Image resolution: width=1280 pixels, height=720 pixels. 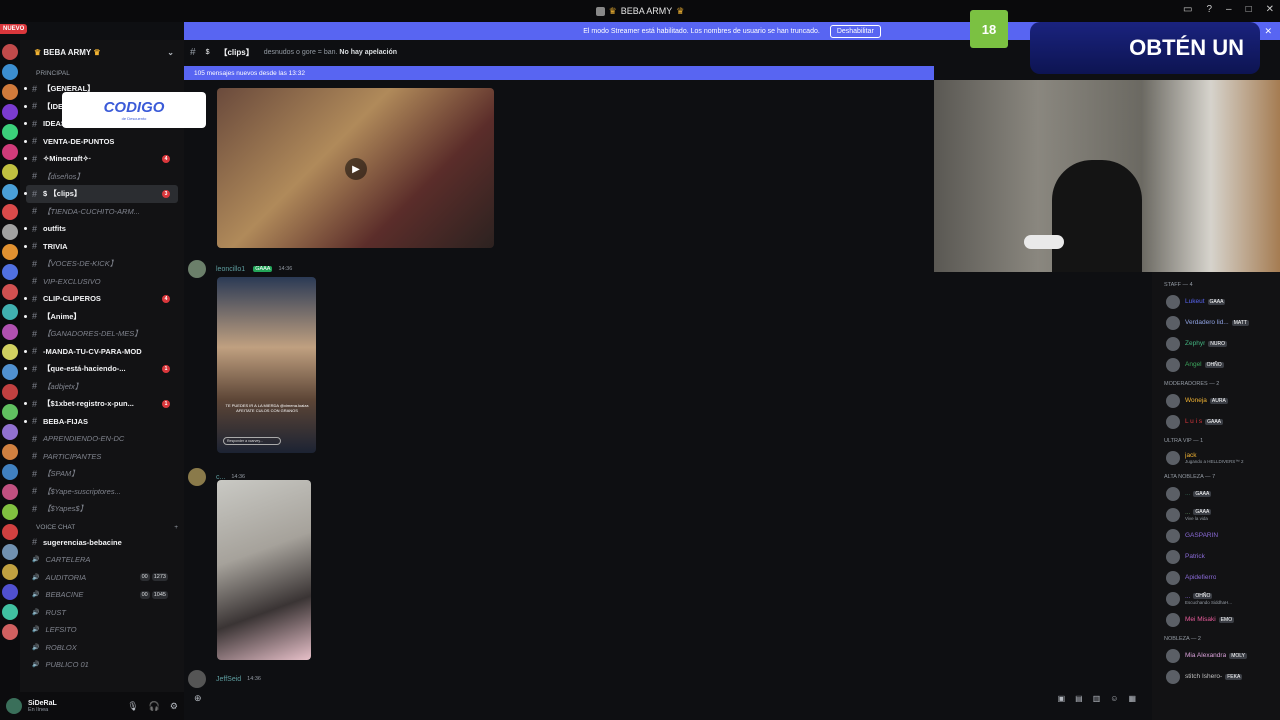 What do you see at coordinates (264, 570) in the screenshot?
I see `clip-video-thumbnail` at bounding box center [264, 570].